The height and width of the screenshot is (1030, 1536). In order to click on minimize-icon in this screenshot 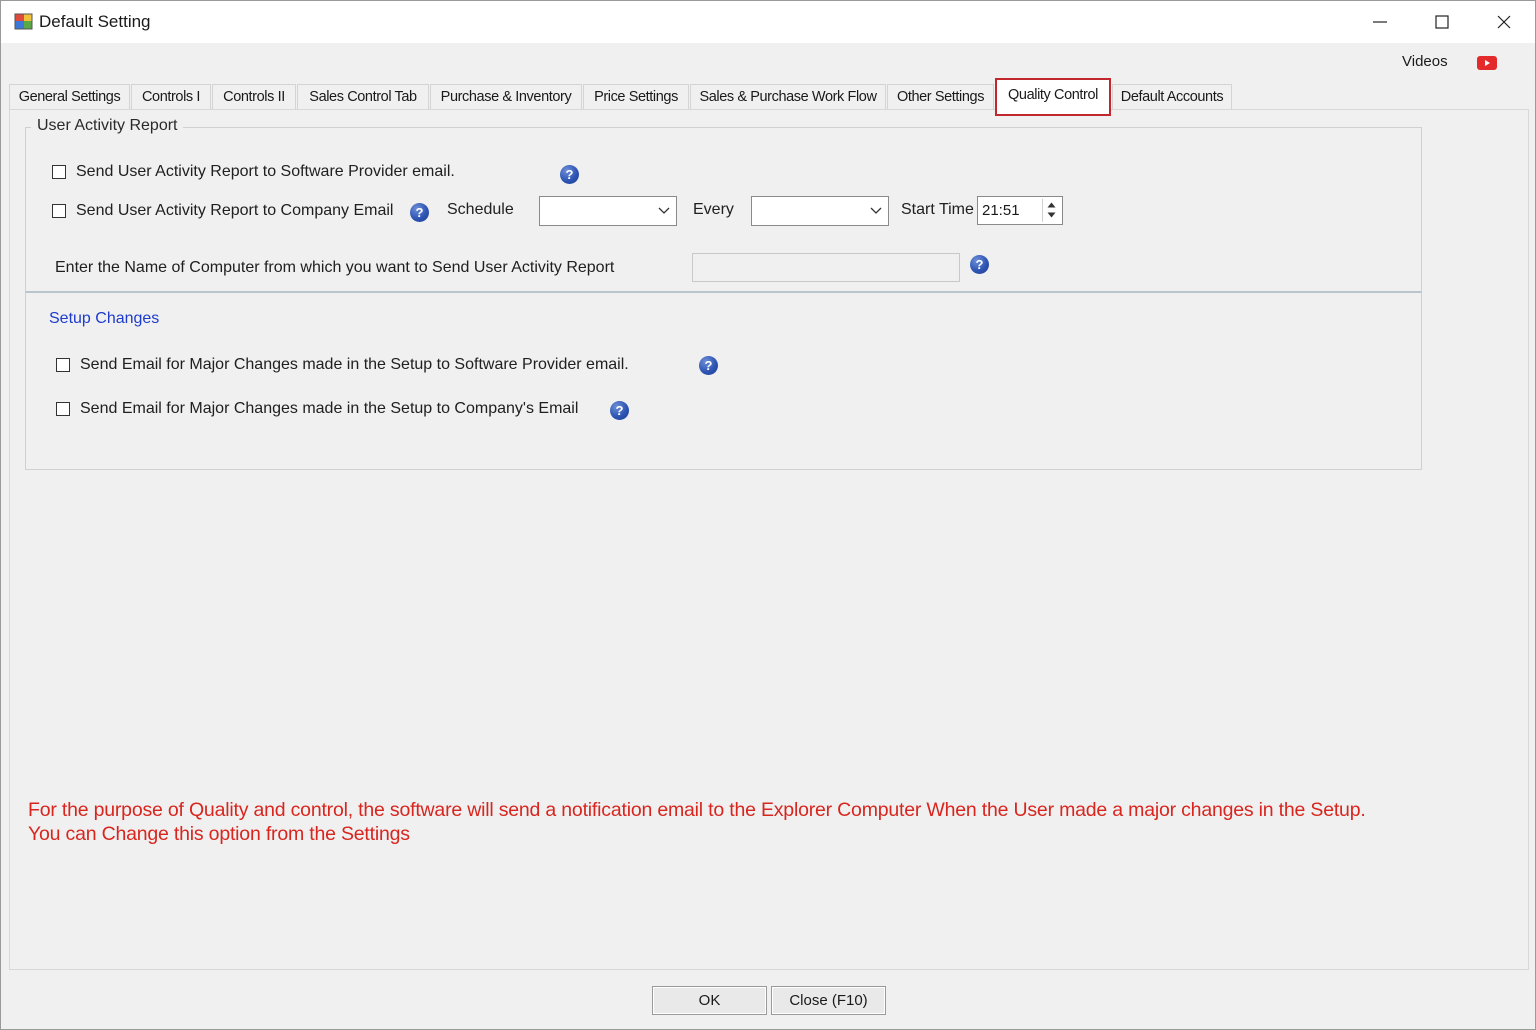, I will do `click(1380, 22)`.